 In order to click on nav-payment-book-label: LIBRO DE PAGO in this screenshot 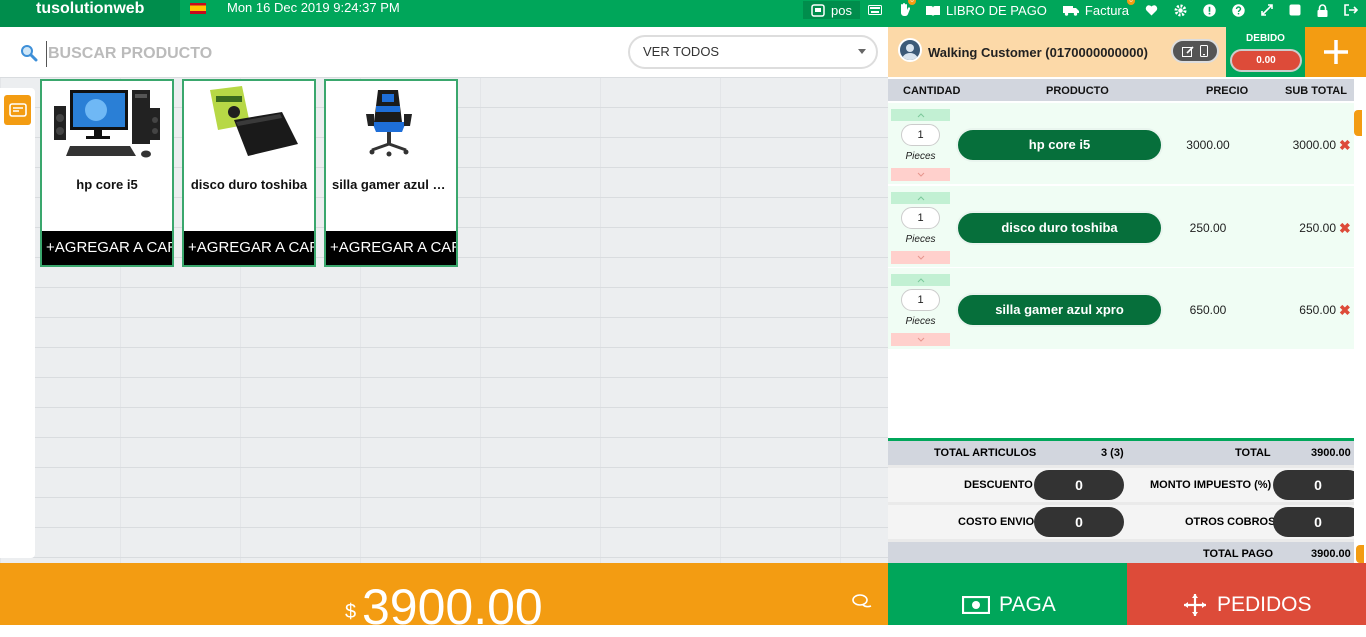, I will do `click(996, 10)`.